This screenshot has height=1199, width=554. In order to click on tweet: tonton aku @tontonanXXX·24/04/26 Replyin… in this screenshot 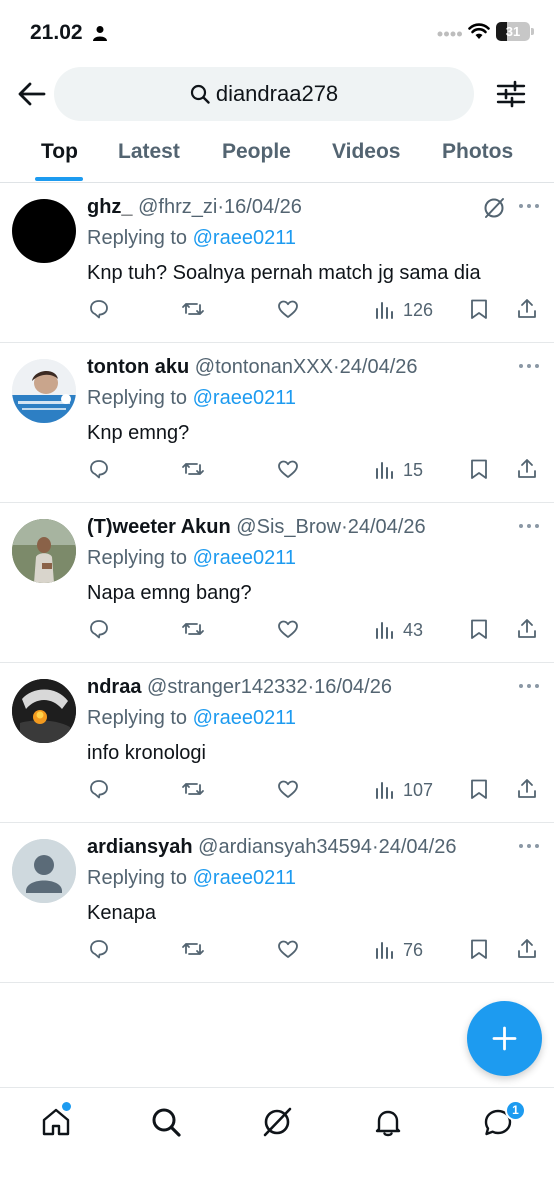, I will do `click(277, 423)`.